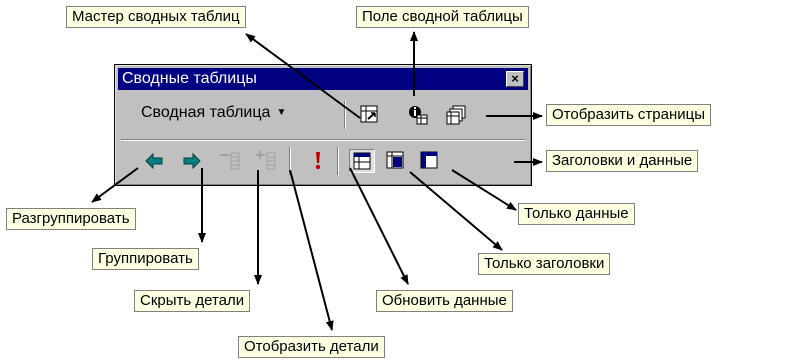 The width and height of the screenshot is (789, 361). I want to click on show-details-button, so click(266, 161).